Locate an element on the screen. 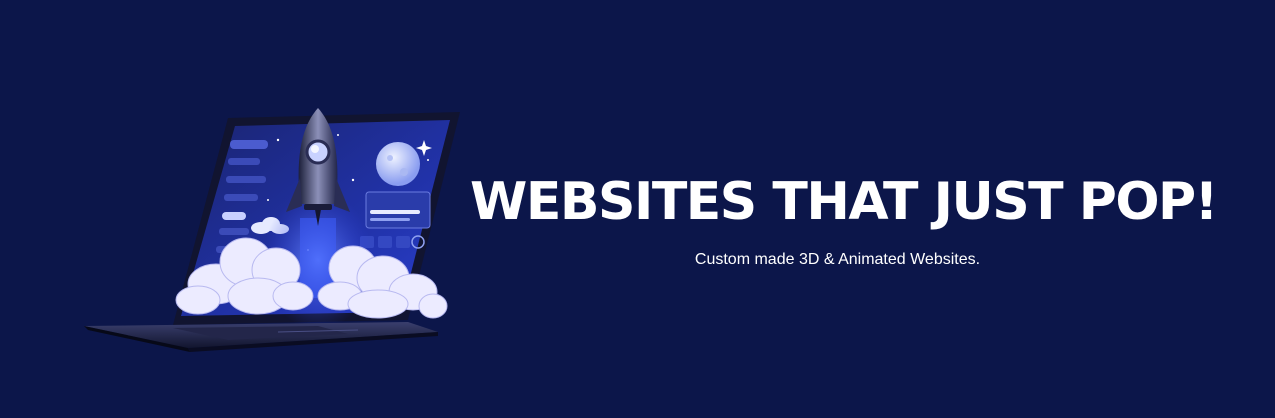  planet-icon is located at coordinates (398, 164).